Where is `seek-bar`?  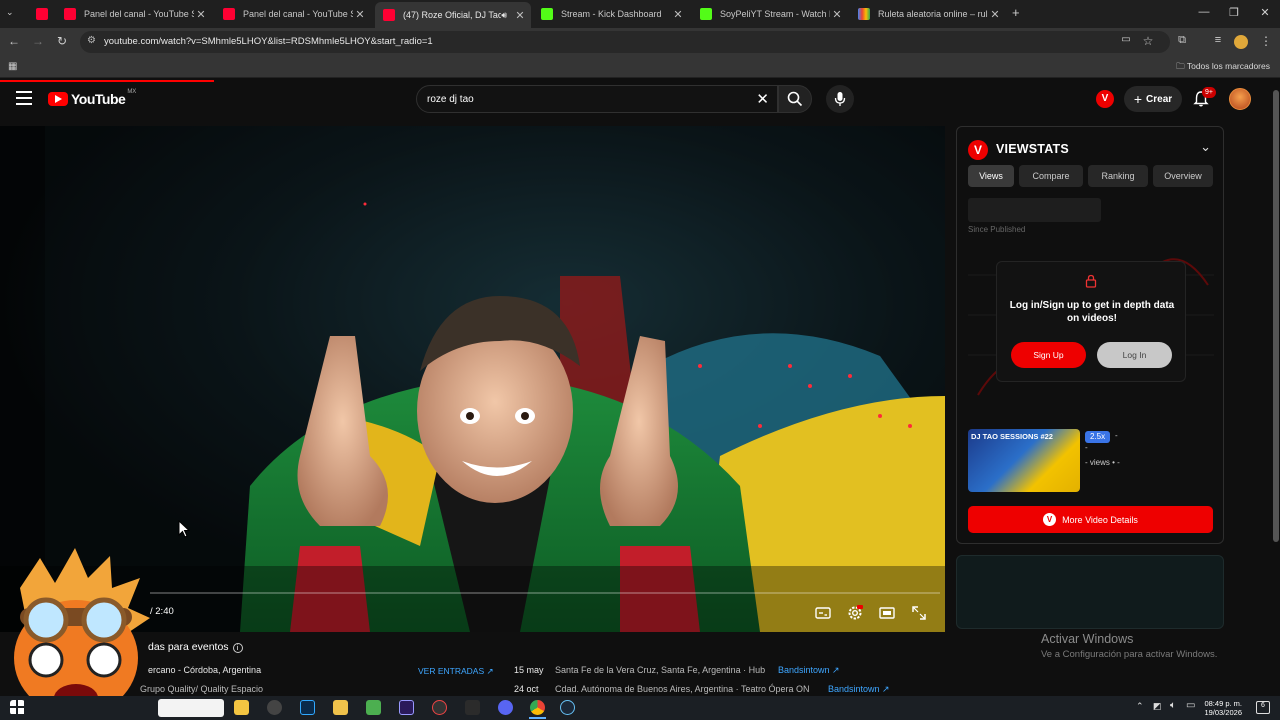
seek-bar is located at coordinates (545, 593).